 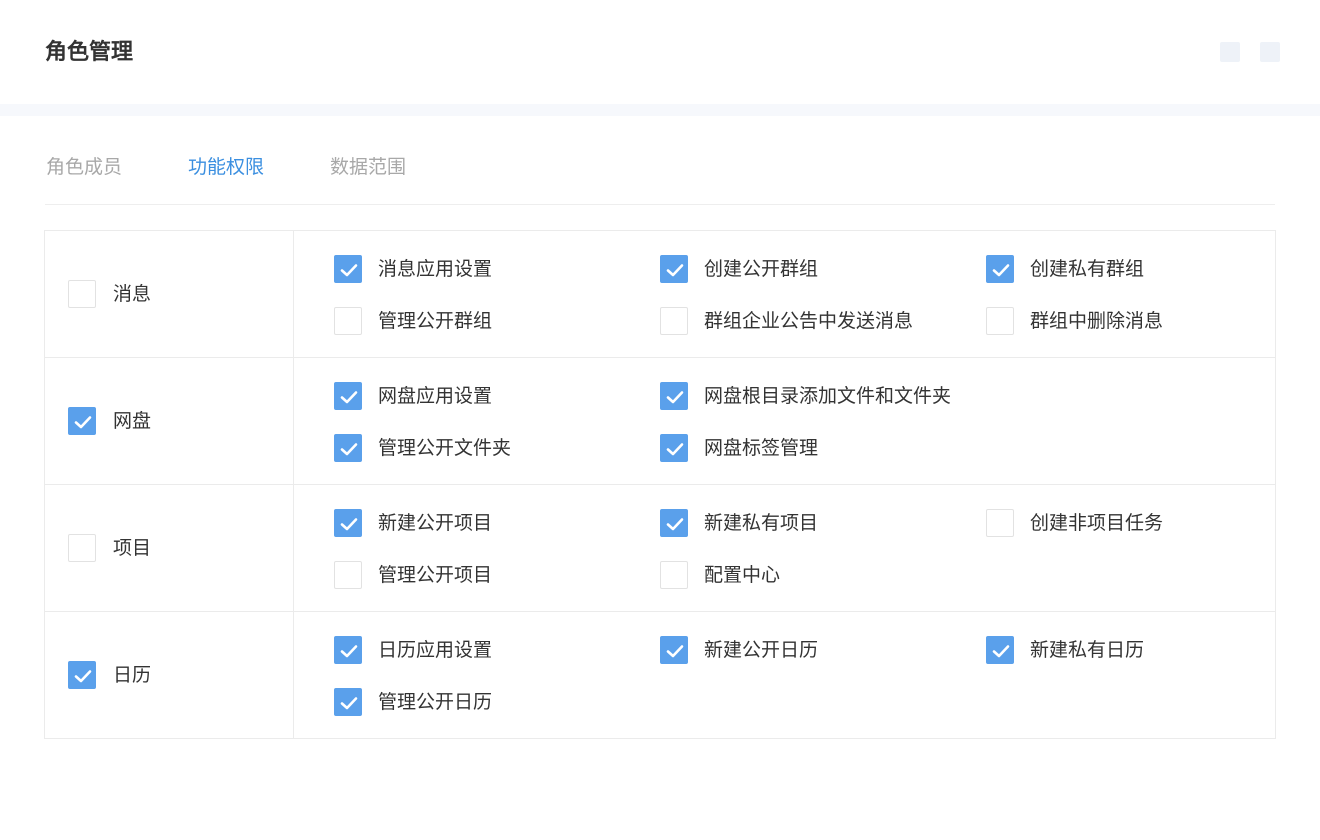 I want to click on permission-label: 创建私有群组, so click(x=1087, y=269).